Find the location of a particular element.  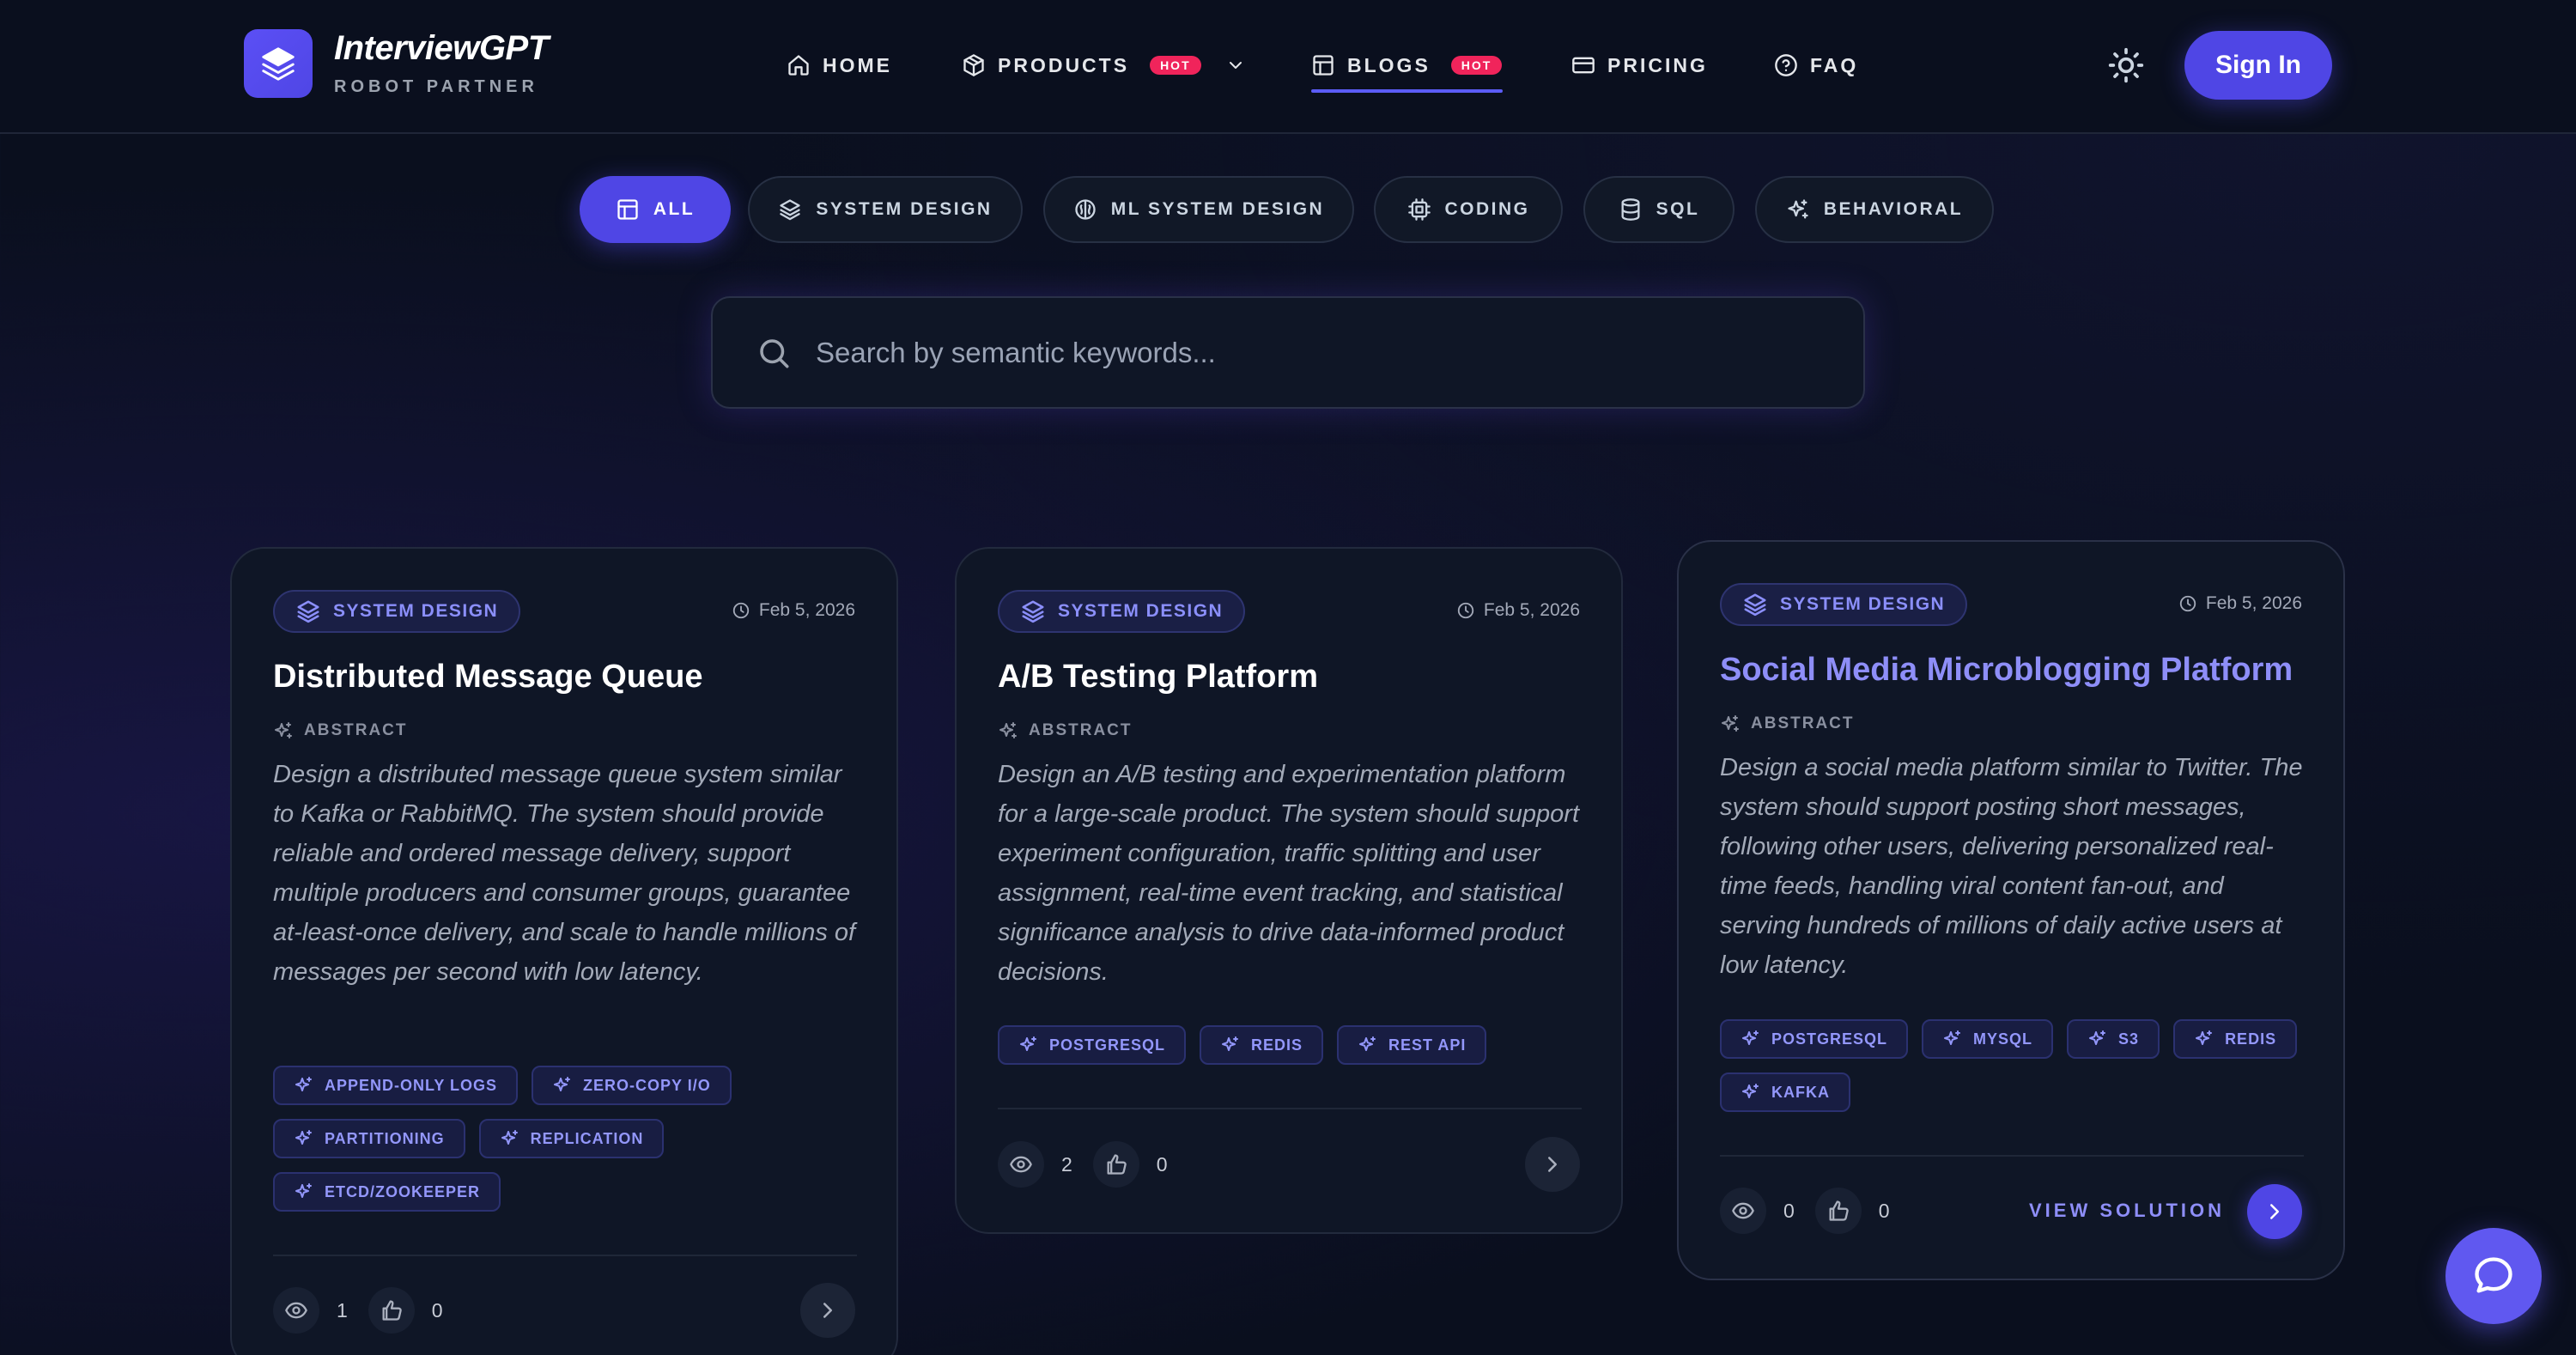

eye-icon is located at coordinates (296, 1310).